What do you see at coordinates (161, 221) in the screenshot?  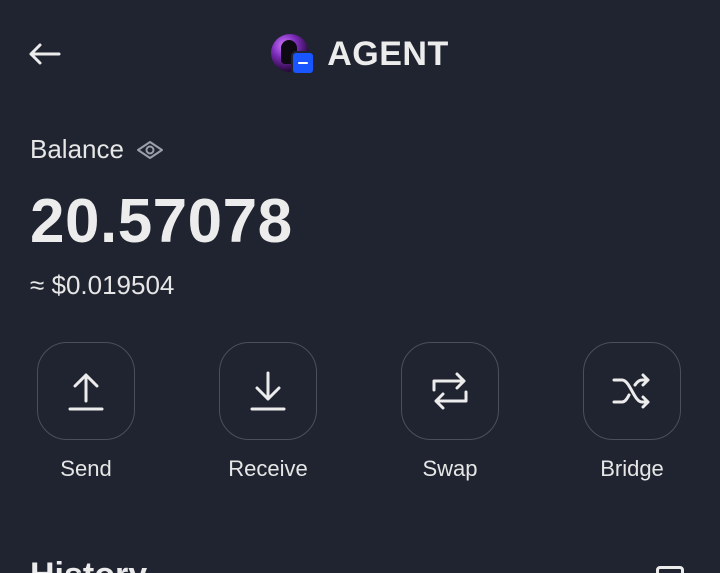 I see `balance-amount: 20.57078` at bounding box center [161, 221].